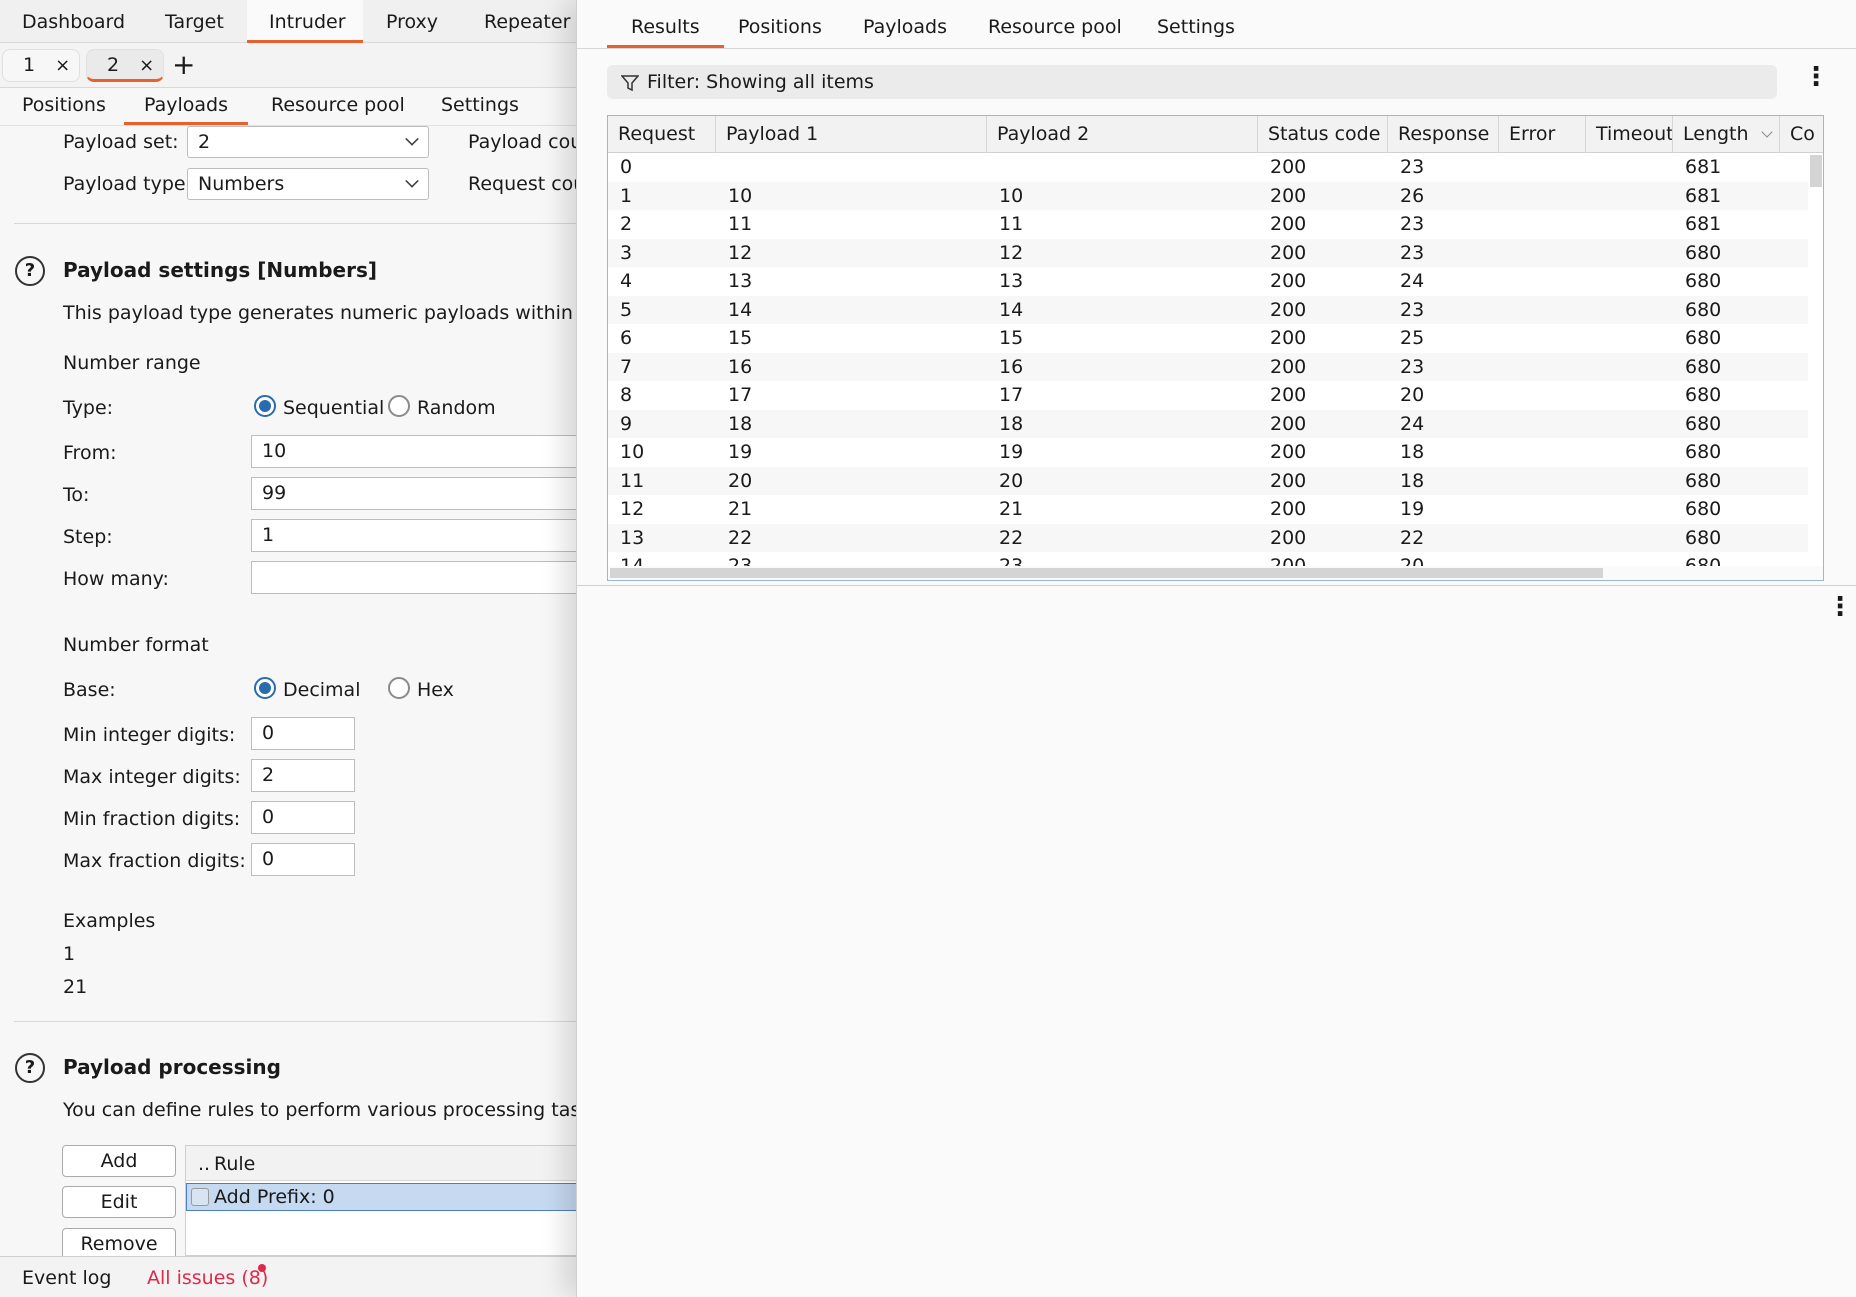  I want to click on table-row: 11 20 20 200 18 680, so click(1208, 481).